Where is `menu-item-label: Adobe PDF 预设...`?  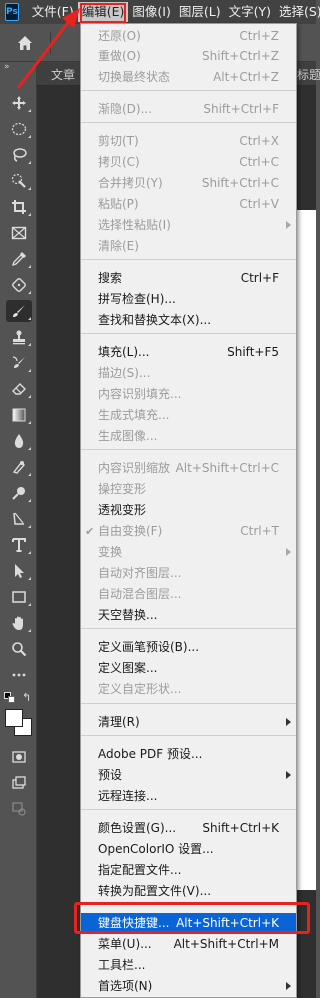 menu-item-label: Adobe PDF 预设... is located at coordinates (150, 754).